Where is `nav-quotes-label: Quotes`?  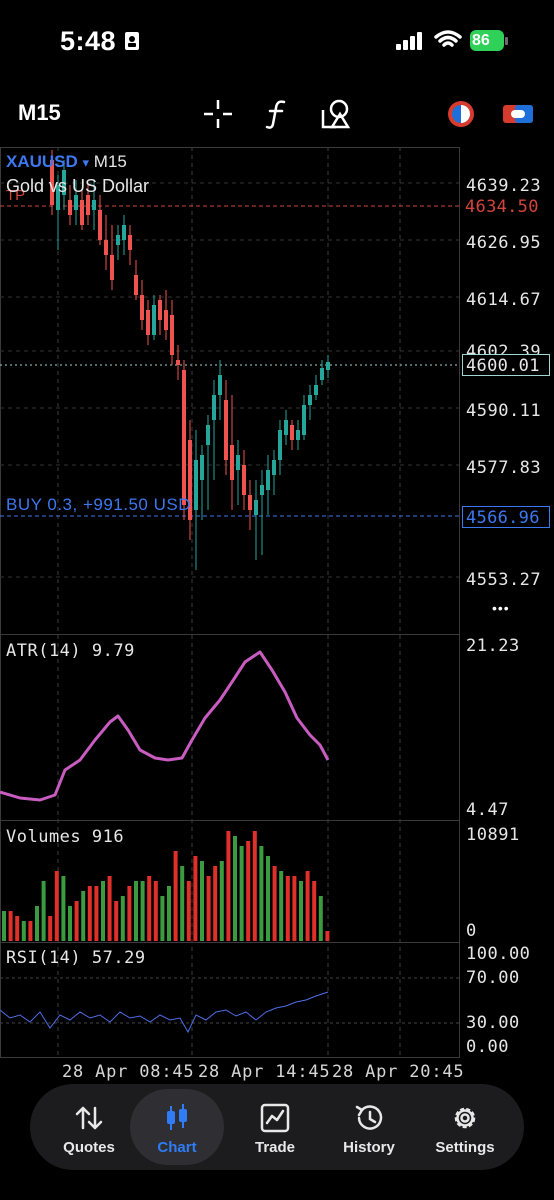
nav-quotes-label: Quotes is located at coordinates (89, 1147).